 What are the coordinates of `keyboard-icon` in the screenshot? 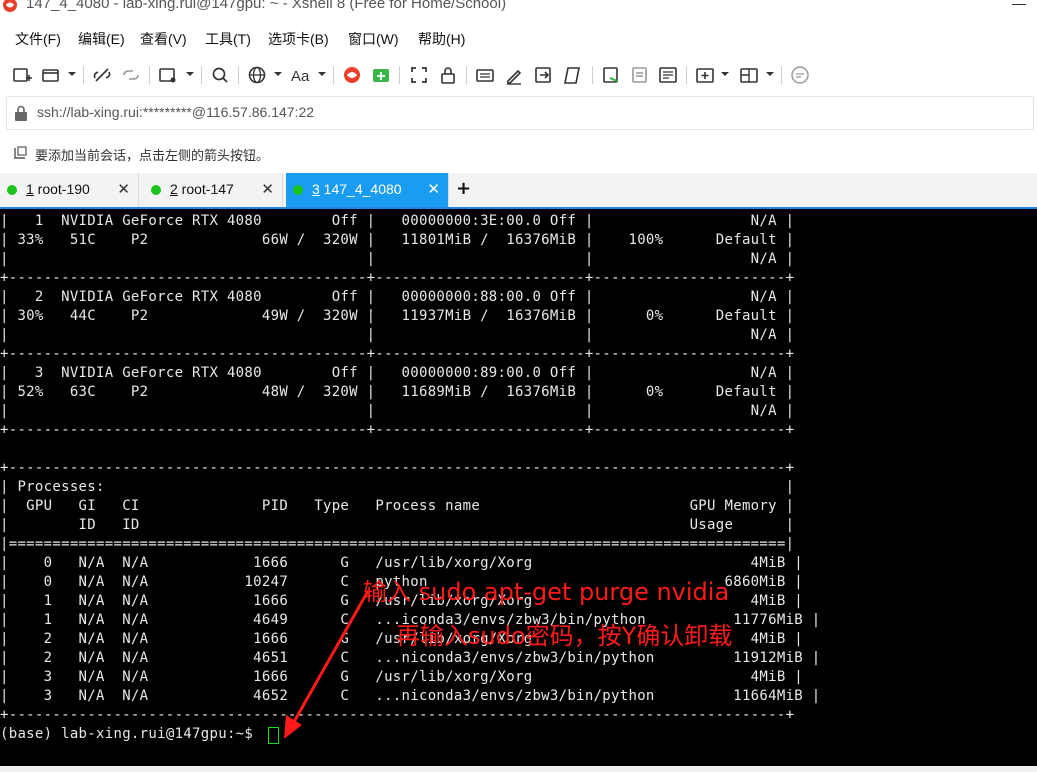 It's located at (485, 75).